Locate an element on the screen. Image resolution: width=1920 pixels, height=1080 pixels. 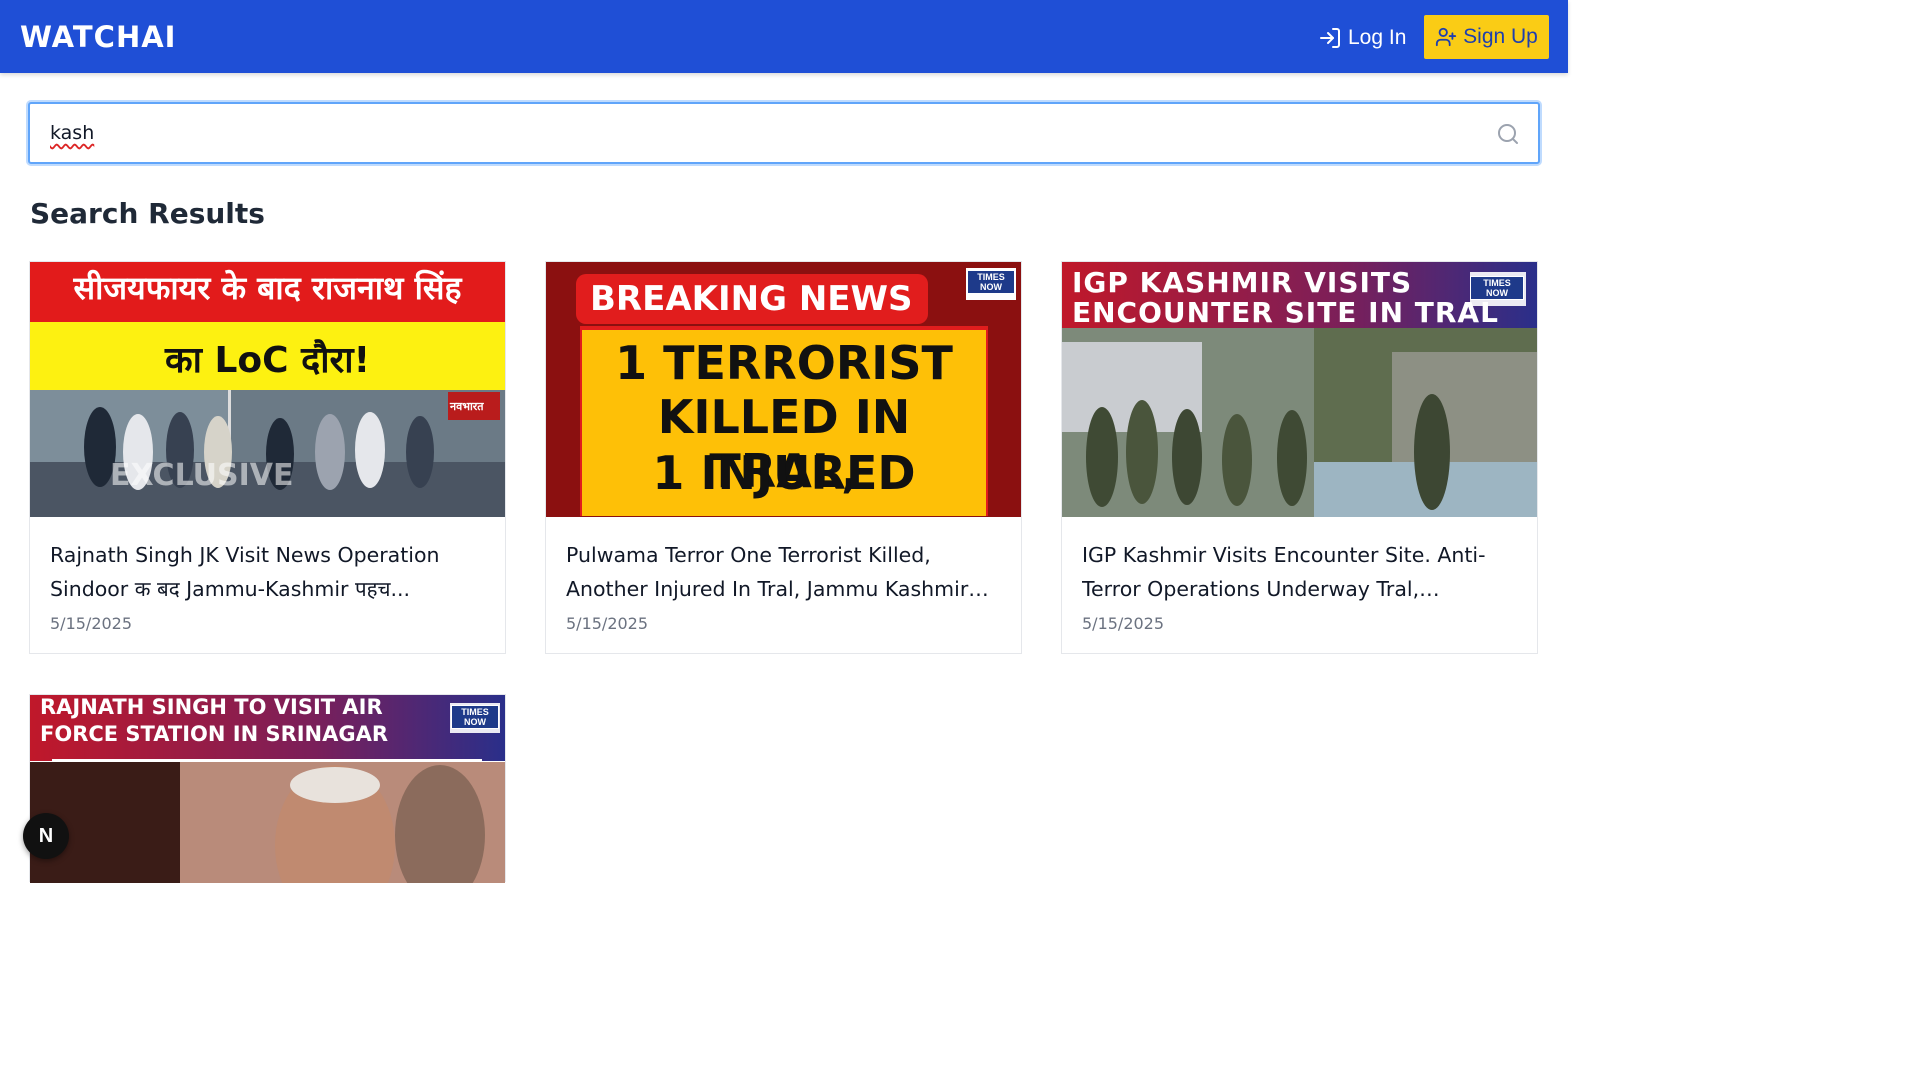
channel-logo: नवभारत is located at coordinates (467, 407).